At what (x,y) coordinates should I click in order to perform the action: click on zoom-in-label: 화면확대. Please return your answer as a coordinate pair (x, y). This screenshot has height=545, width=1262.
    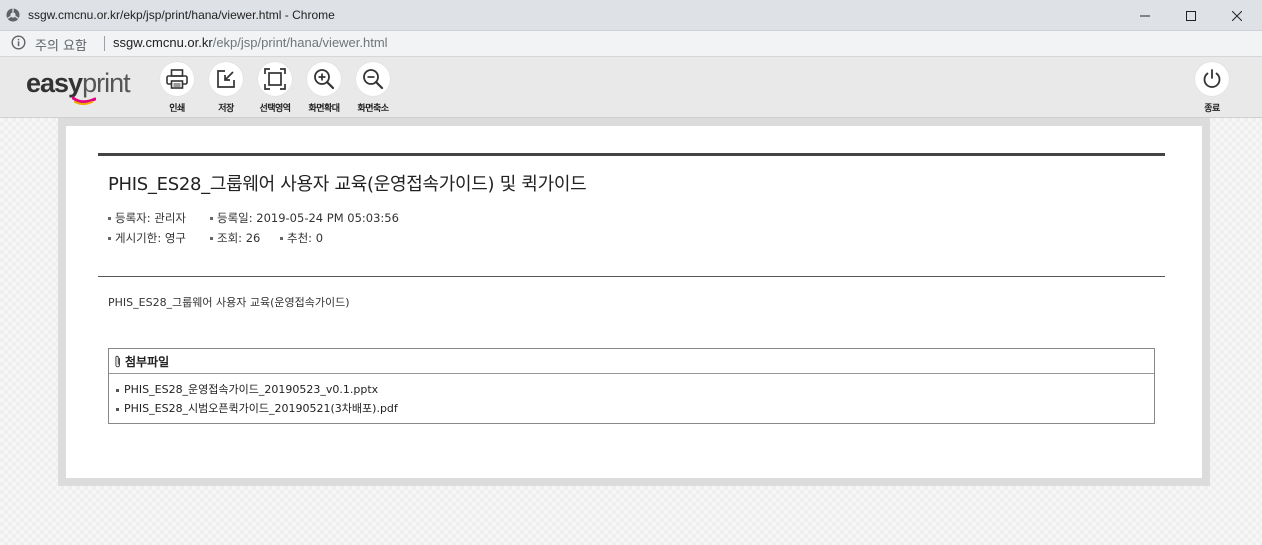
    Looking at the image, I should click on (324, 109).